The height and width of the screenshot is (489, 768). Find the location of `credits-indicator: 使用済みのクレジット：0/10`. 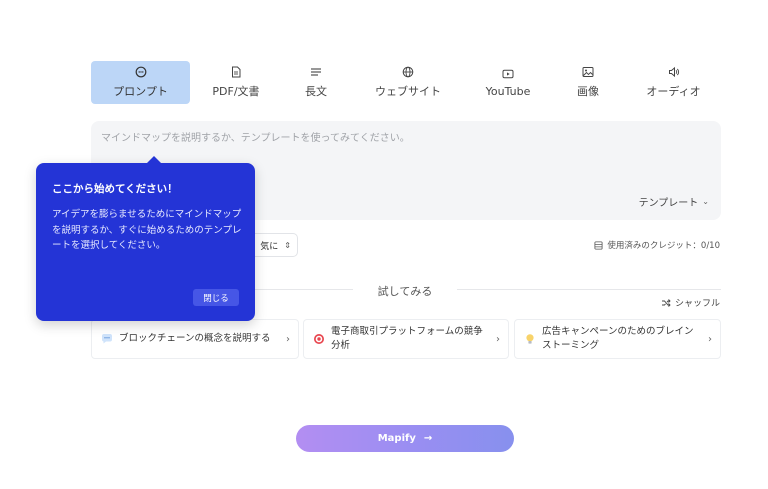

credits-indicator: 使用済みのクレジット：0/10 is located at coordinates (657, 245).